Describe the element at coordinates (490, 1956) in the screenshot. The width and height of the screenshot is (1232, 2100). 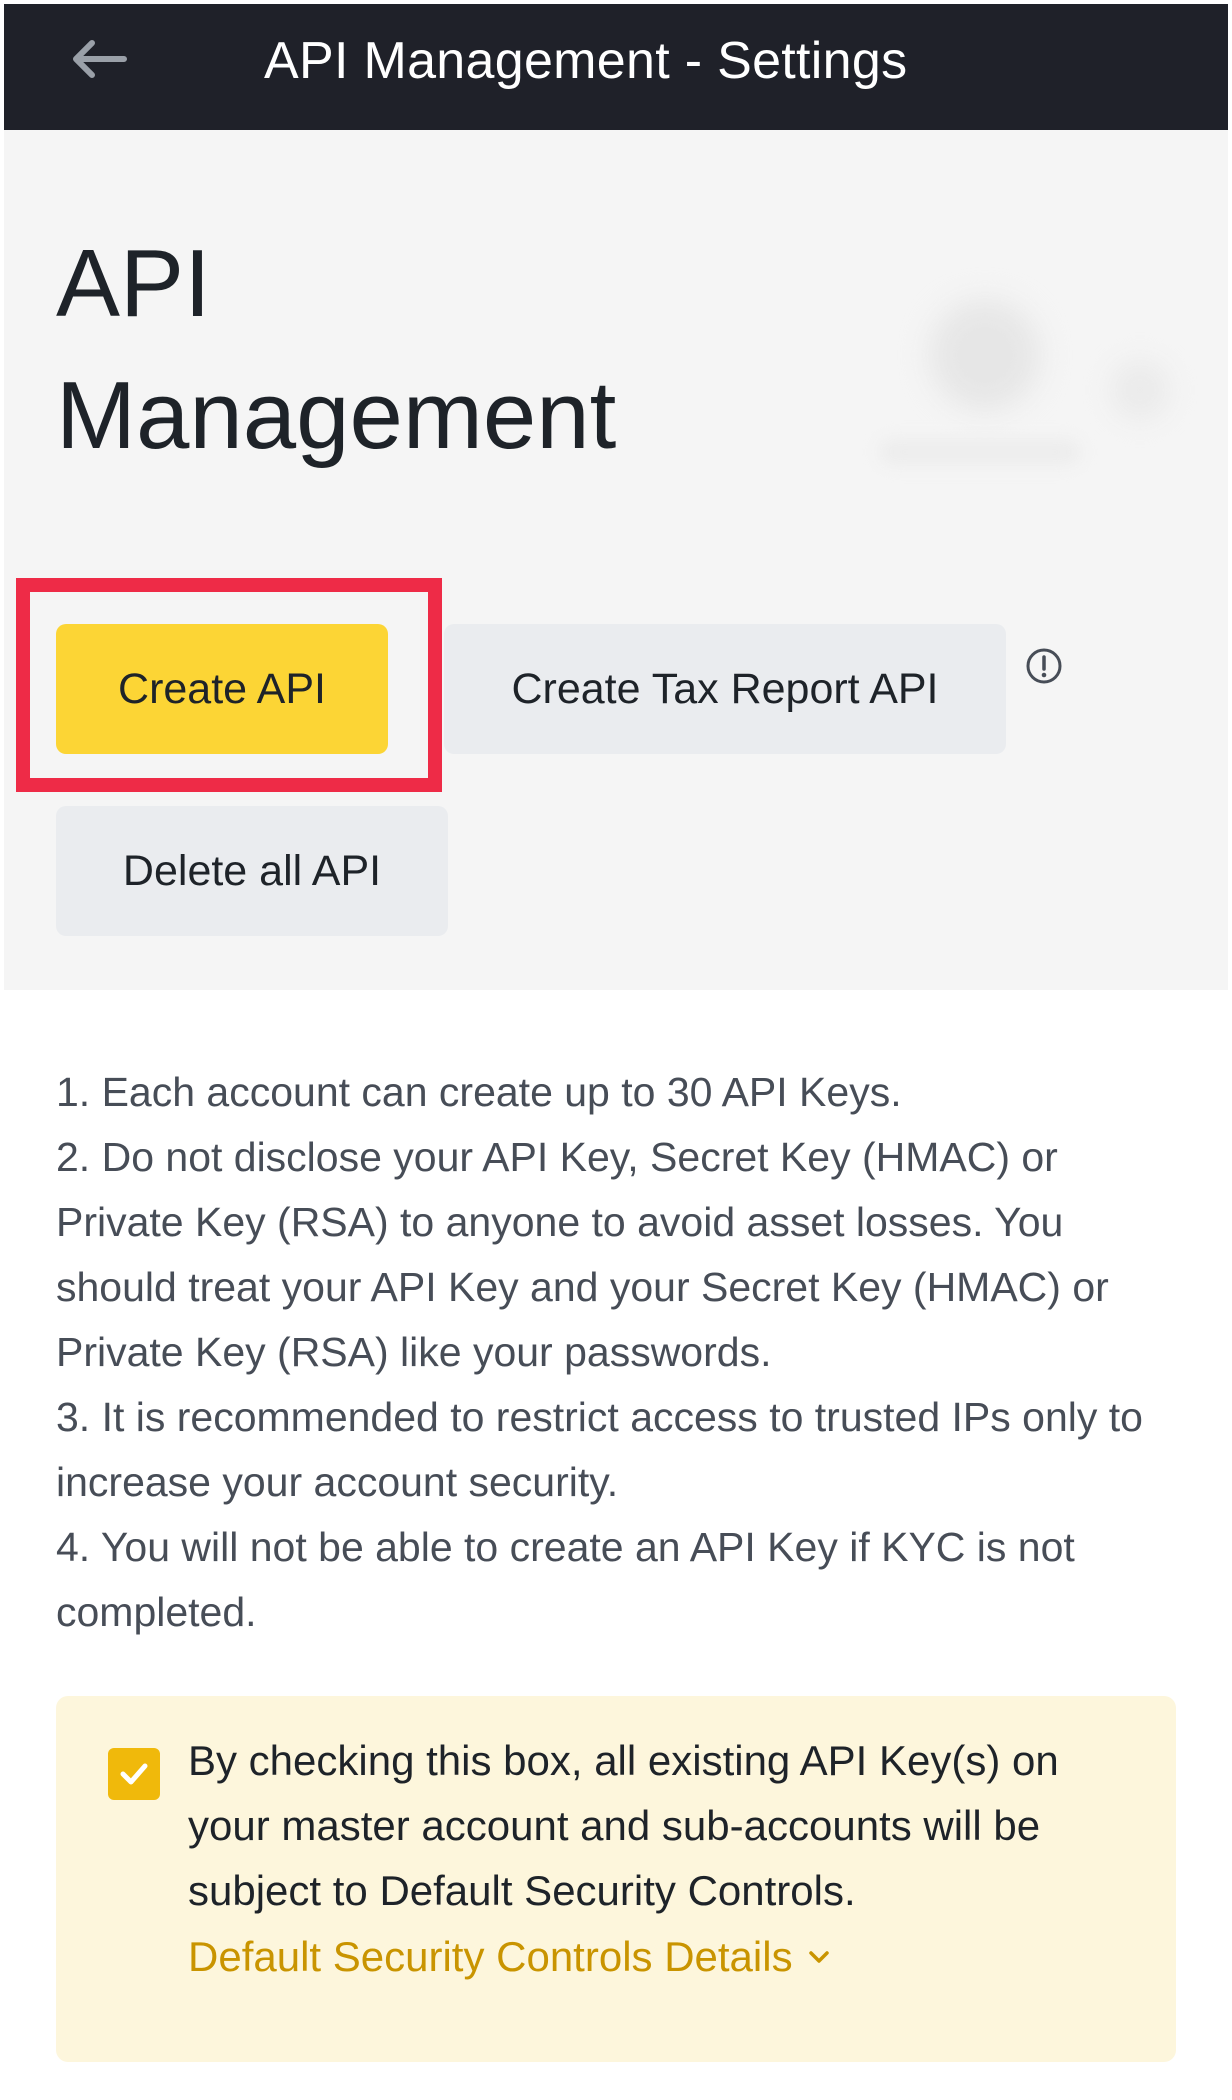
I see `details-link-label: Default Security Controls Details` at that location.